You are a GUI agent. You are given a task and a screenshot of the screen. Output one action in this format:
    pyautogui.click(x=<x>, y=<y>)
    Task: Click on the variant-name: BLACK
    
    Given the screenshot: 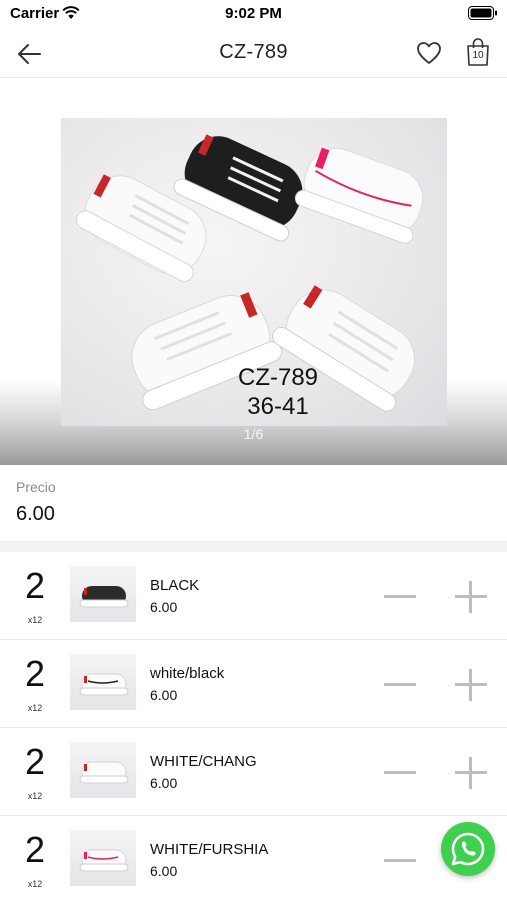 What is the action you would take?
    pyautogui.click(x=175, y=585)
    